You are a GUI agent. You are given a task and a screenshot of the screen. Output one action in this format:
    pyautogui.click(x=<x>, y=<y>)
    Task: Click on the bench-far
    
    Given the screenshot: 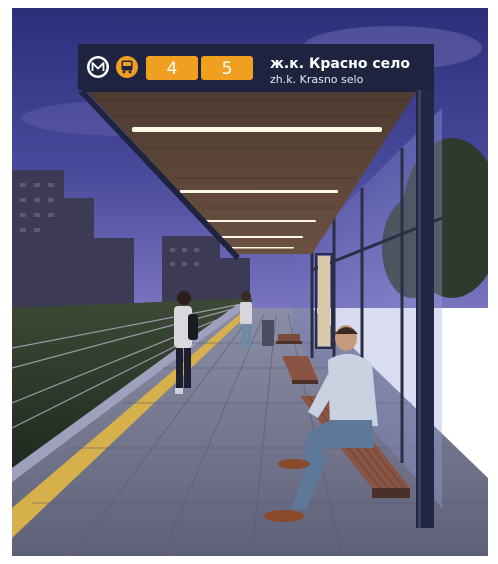 What is the action you would take?
    pyautogui.click(x=289, y=339)
    